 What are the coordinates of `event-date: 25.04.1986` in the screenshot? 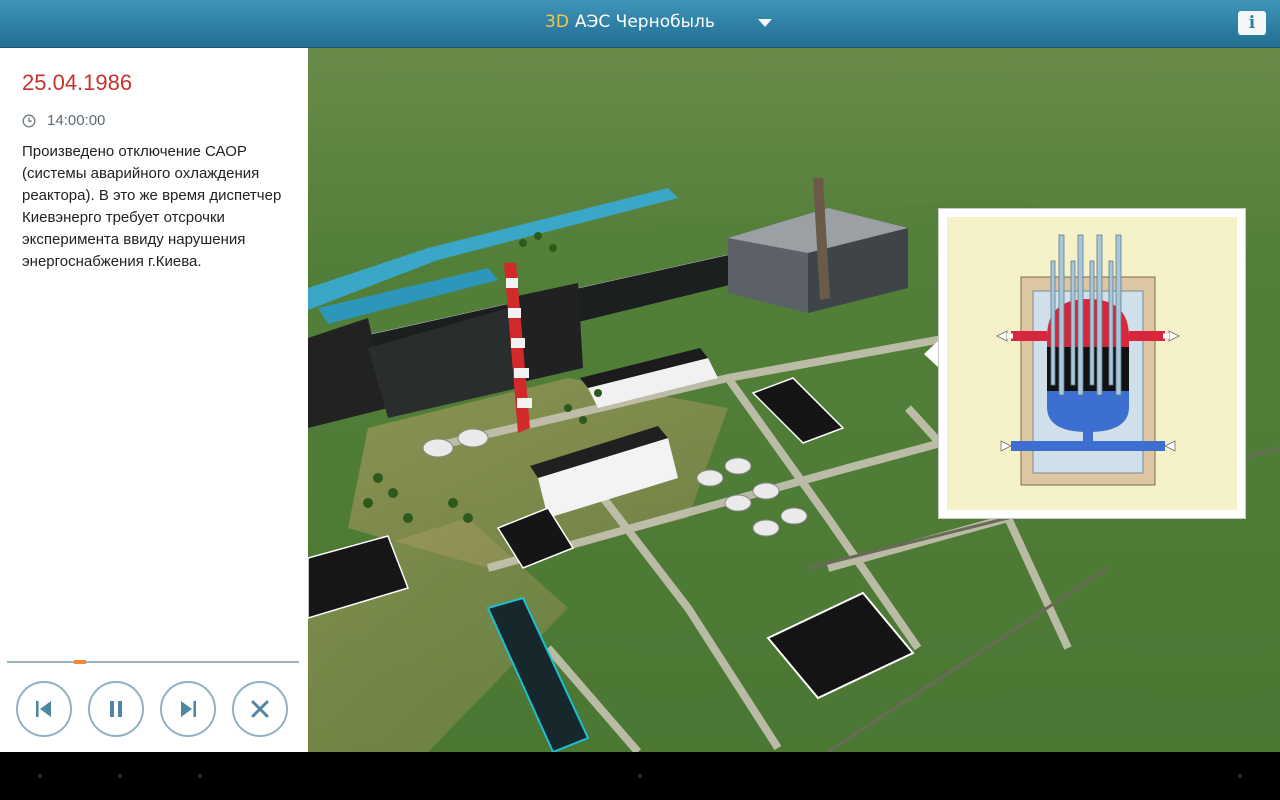 It's located at (77, 82).